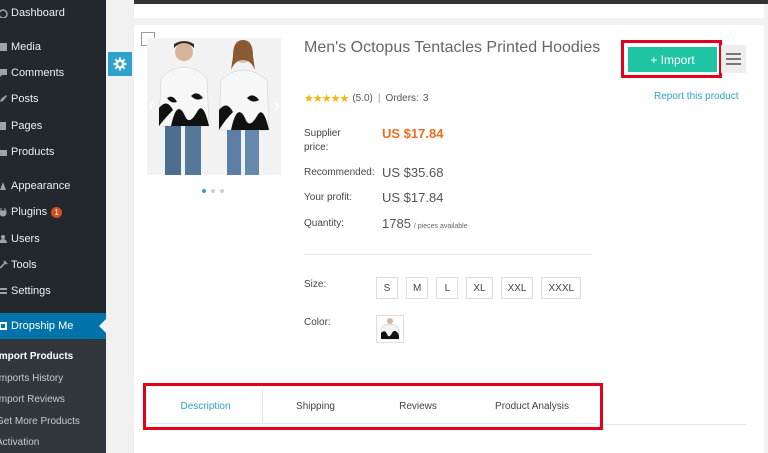 The width and height of the screenshot is (768, 453). Describe the element at coordinates (418, 406) in the screenshot. I see `tab-reviews: Reviews` at that location.